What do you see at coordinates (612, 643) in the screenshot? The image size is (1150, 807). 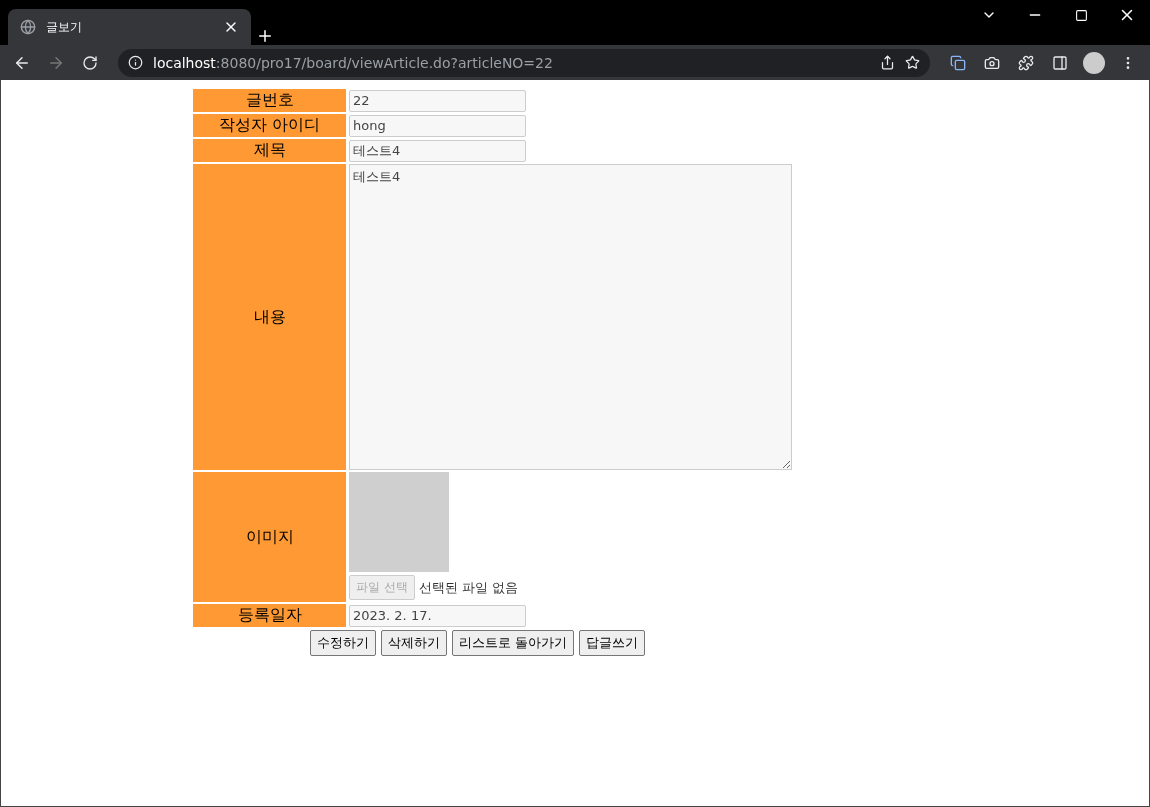 I see `action-button: 답글쓰기` at bounding box center [612, 643].